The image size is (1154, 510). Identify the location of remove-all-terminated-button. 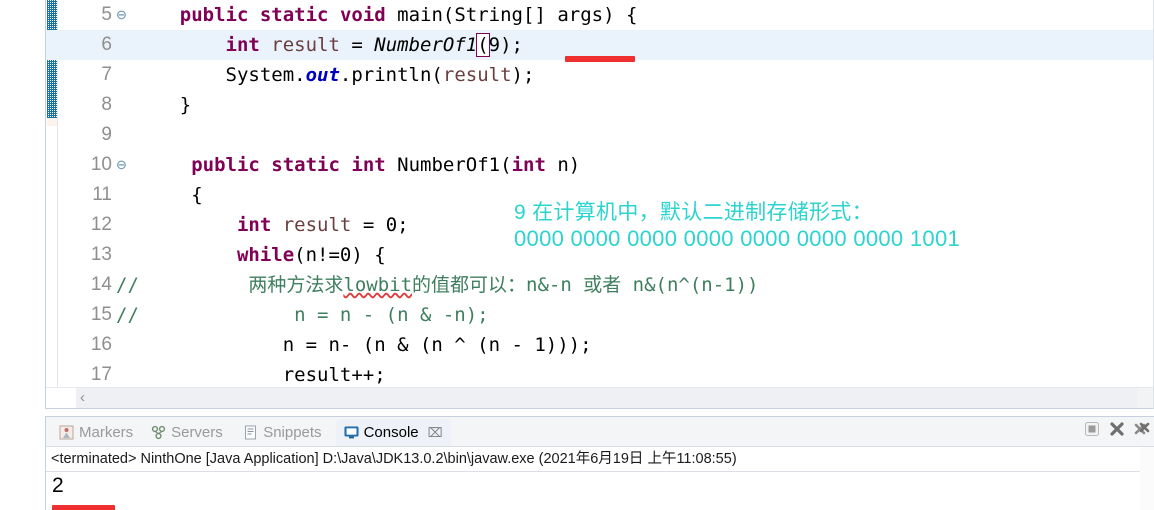
(1142, 429).